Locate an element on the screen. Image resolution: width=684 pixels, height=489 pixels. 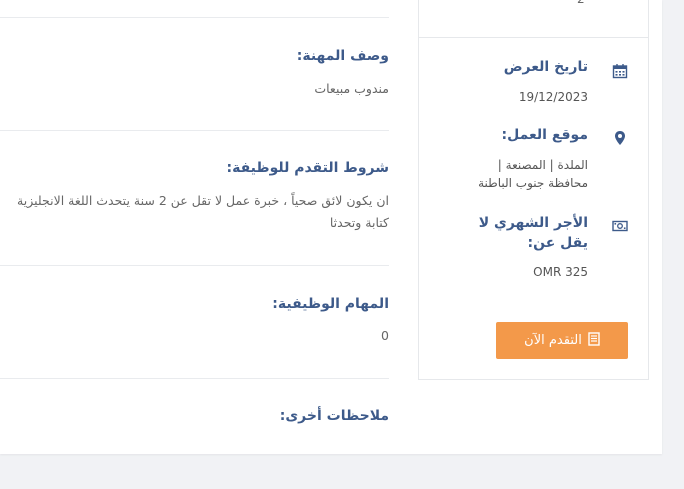
notes-title: ملاحظات أخرى: is located at coordinates (334, 416).